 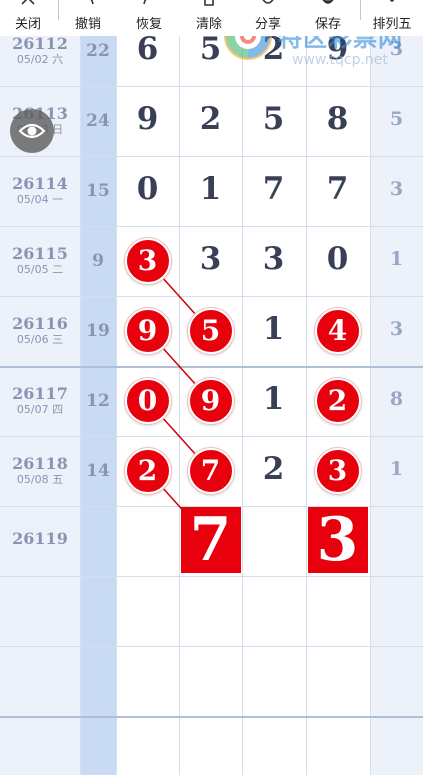 I want to click on undo-label: 撤销, so click(x=87, y=23).